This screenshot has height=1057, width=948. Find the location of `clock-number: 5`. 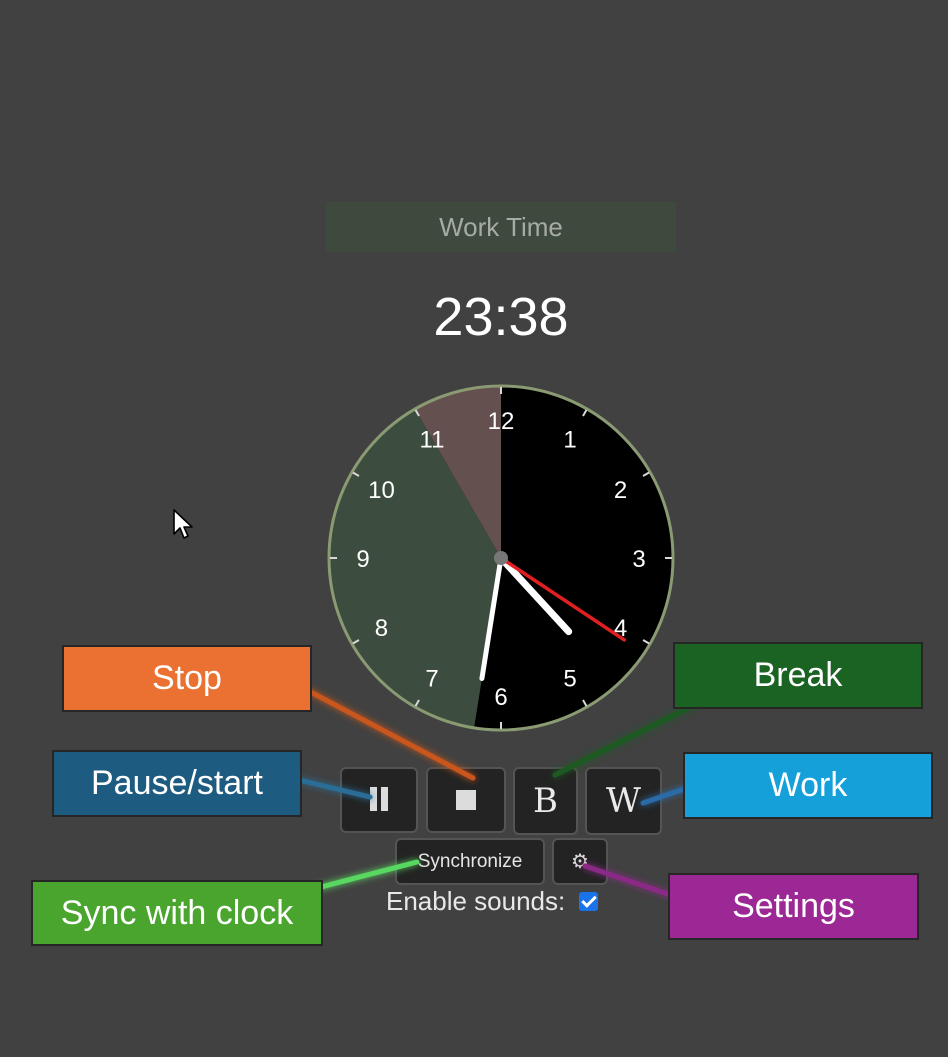

clock-number: 5 is located at coordinates (569, 679).